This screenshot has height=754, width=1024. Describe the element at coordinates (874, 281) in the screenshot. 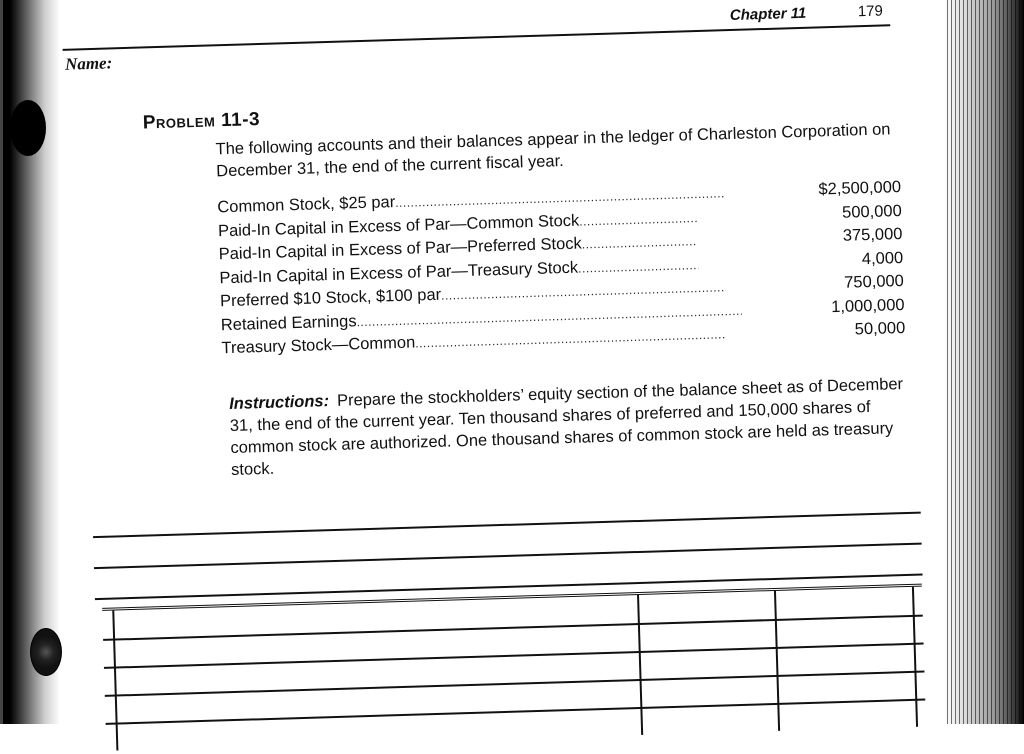

I see `account-amount: 750,000` at that location.